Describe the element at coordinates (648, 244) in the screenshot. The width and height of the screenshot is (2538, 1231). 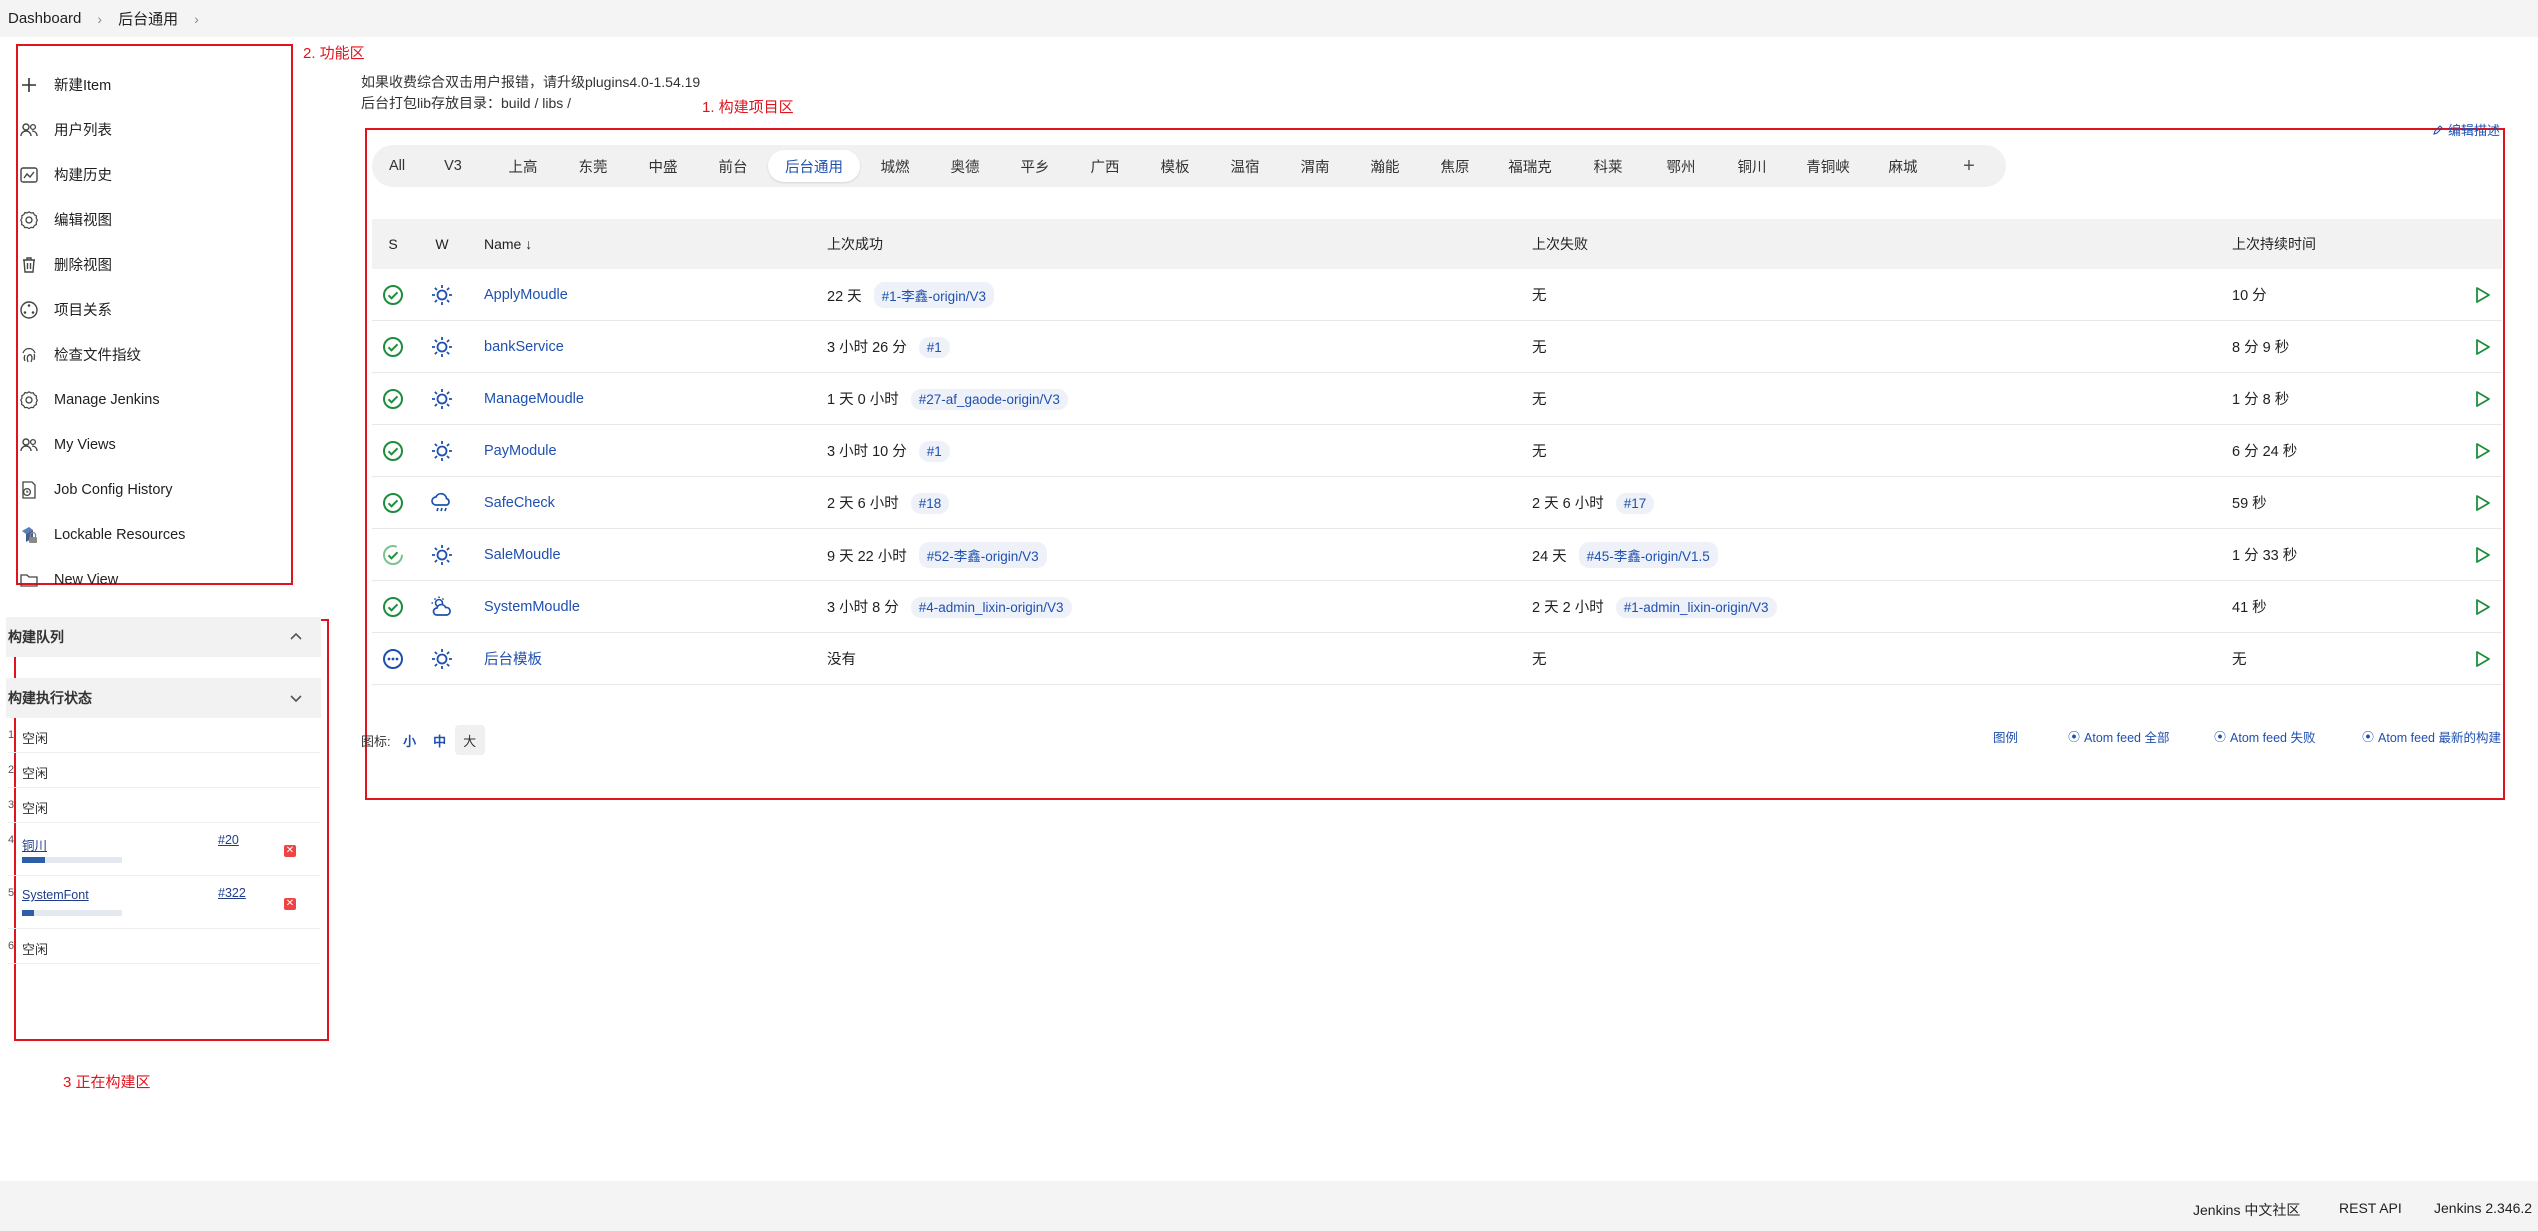
I see `column-header-name: Name ↓` at that location.